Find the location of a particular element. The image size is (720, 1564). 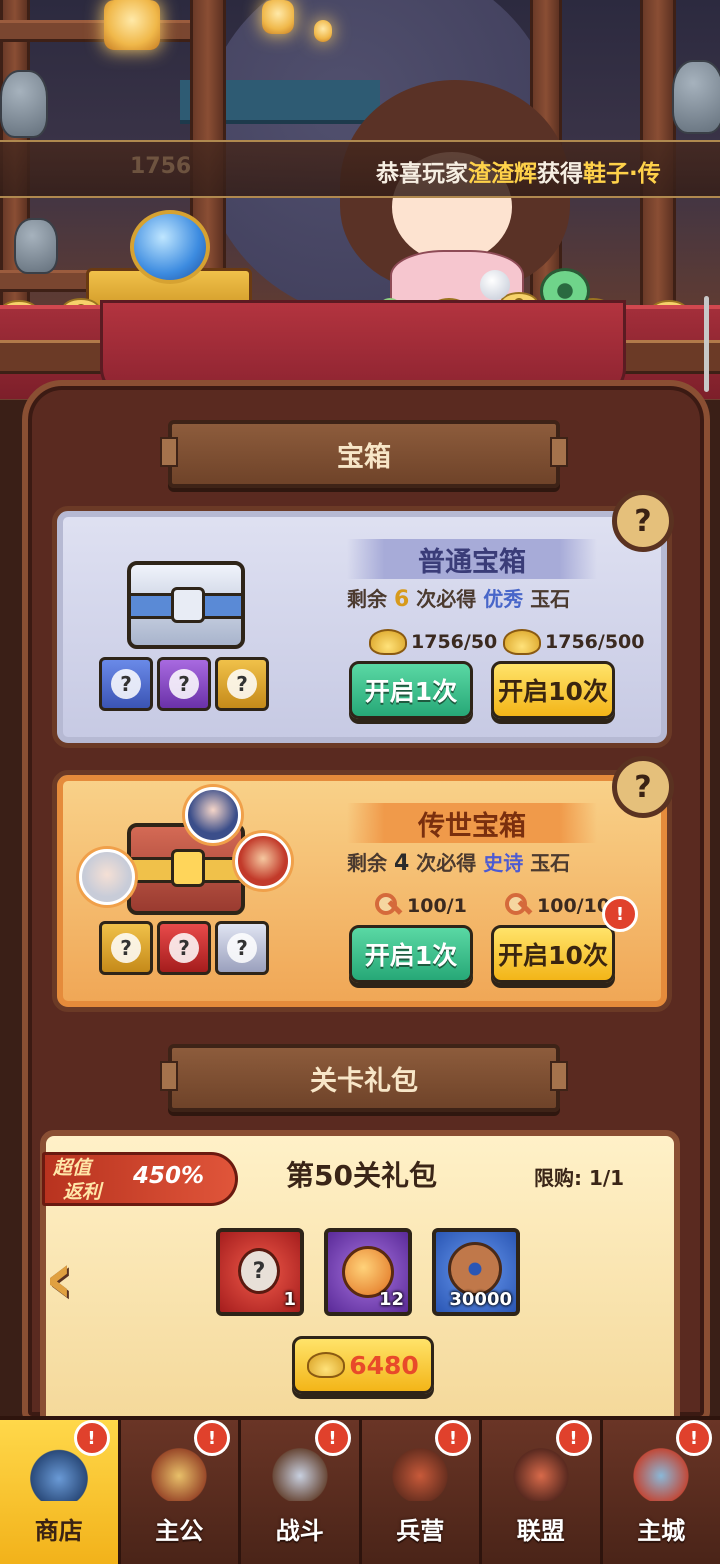

right-vase-icon is located at coordinates (696, 97).